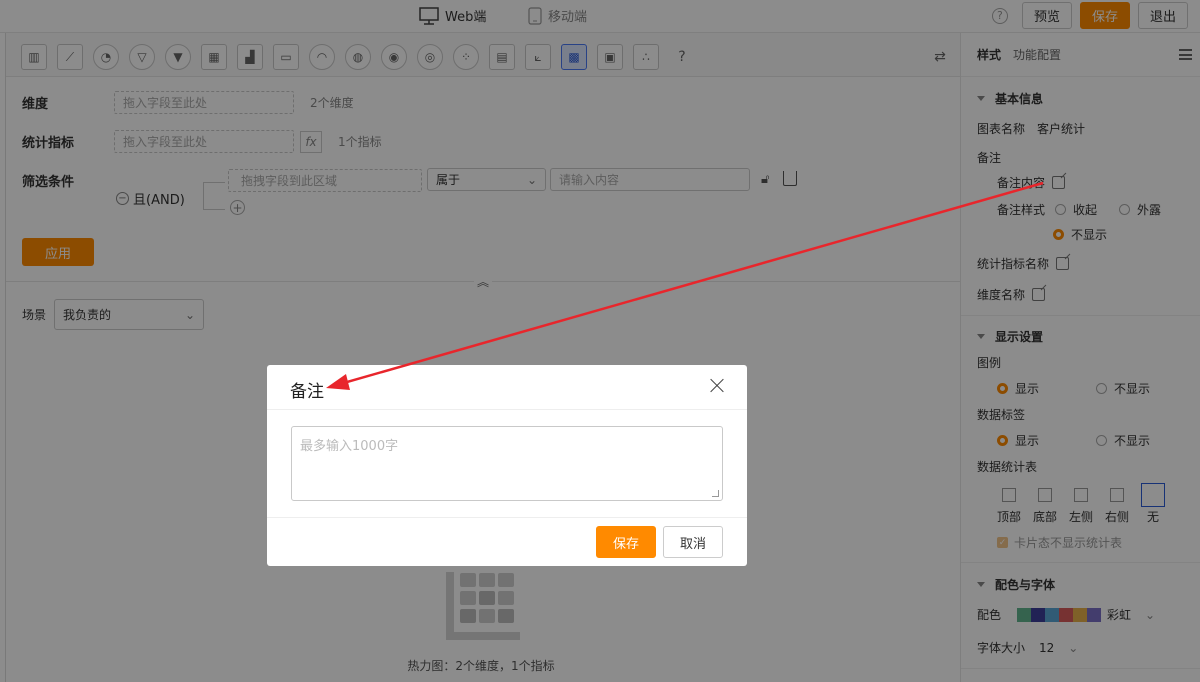 The width and height of the screenshot is (1200, 682). Describe the element at coordinates (717, 386) in the screenshot. I see `close-icon` at that location.